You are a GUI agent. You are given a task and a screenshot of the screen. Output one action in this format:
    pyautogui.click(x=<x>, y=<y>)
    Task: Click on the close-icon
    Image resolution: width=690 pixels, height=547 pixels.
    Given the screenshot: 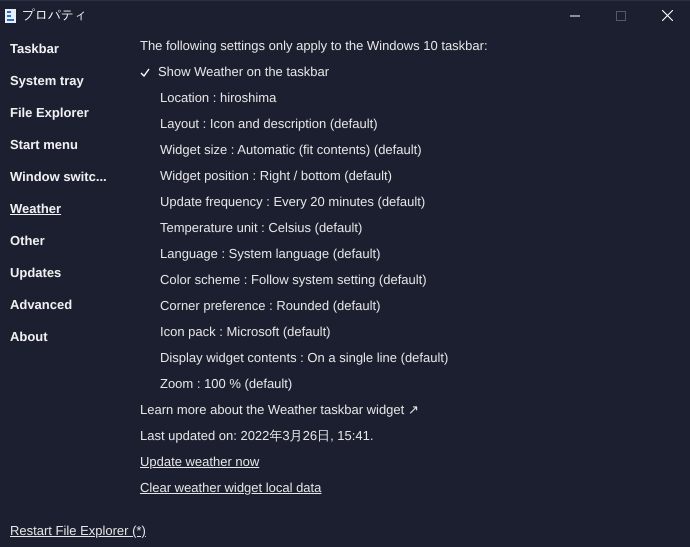 What is the action you would take?
    pyautogui.click(x=667, y=15)
    